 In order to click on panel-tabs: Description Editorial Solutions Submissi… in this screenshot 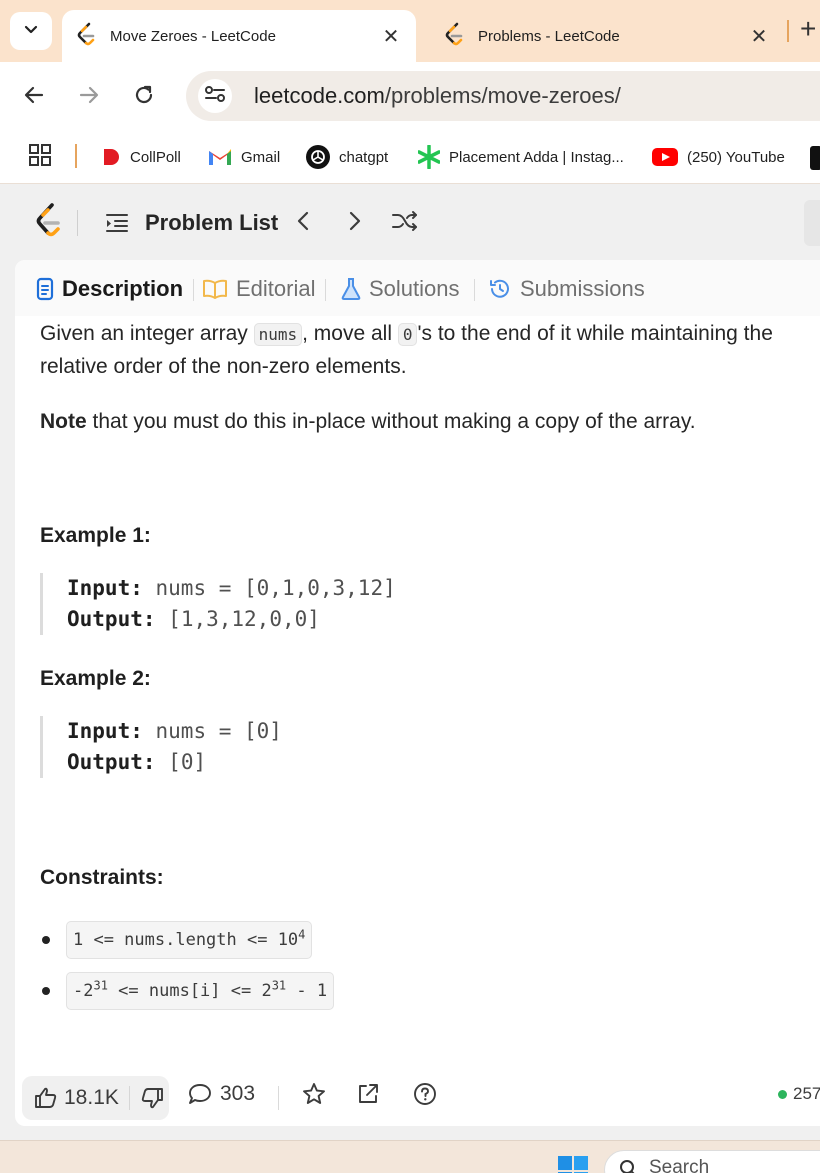, I will do `click(417, 288)`.